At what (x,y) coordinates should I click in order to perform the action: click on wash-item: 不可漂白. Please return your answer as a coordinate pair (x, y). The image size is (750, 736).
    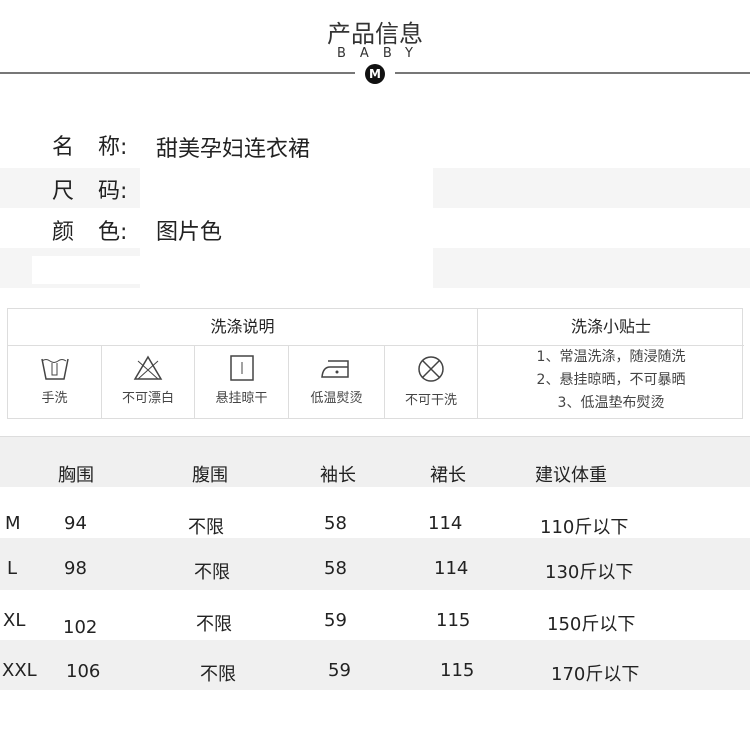
    Looking at the image, I should click on (148, 382).